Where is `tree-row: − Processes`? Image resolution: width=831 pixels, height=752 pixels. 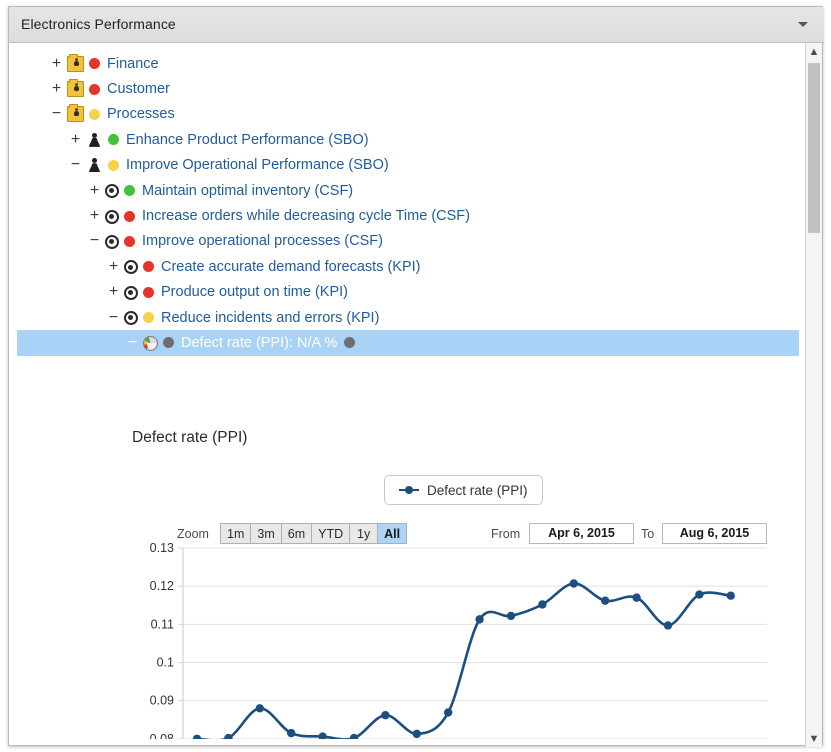 tree-row: − Processes is located at coordinates (408, 114).